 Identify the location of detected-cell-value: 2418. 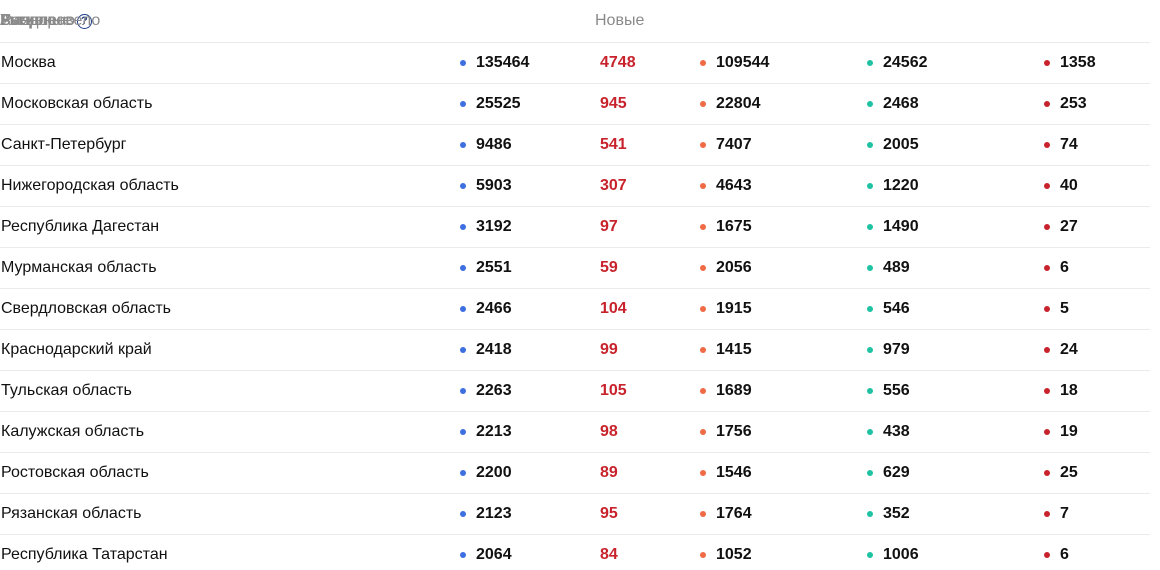
(494, 349).